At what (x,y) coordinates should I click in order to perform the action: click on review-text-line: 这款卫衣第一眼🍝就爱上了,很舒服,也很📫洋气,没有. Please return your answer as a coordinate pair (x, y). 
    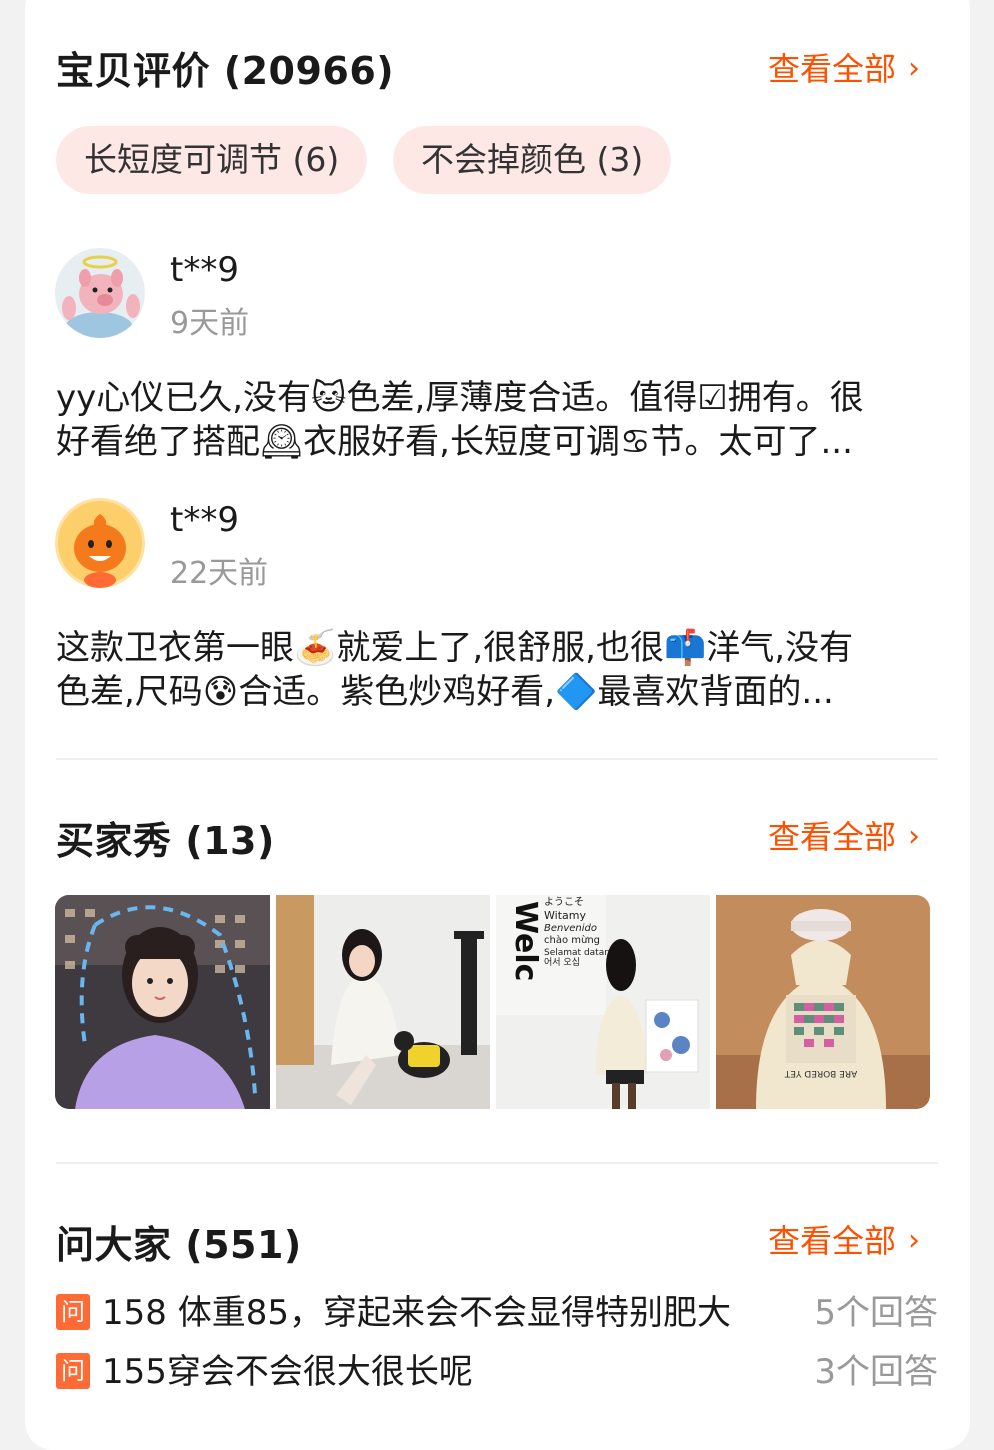
    Looking at the image, I should click on (455, 648).